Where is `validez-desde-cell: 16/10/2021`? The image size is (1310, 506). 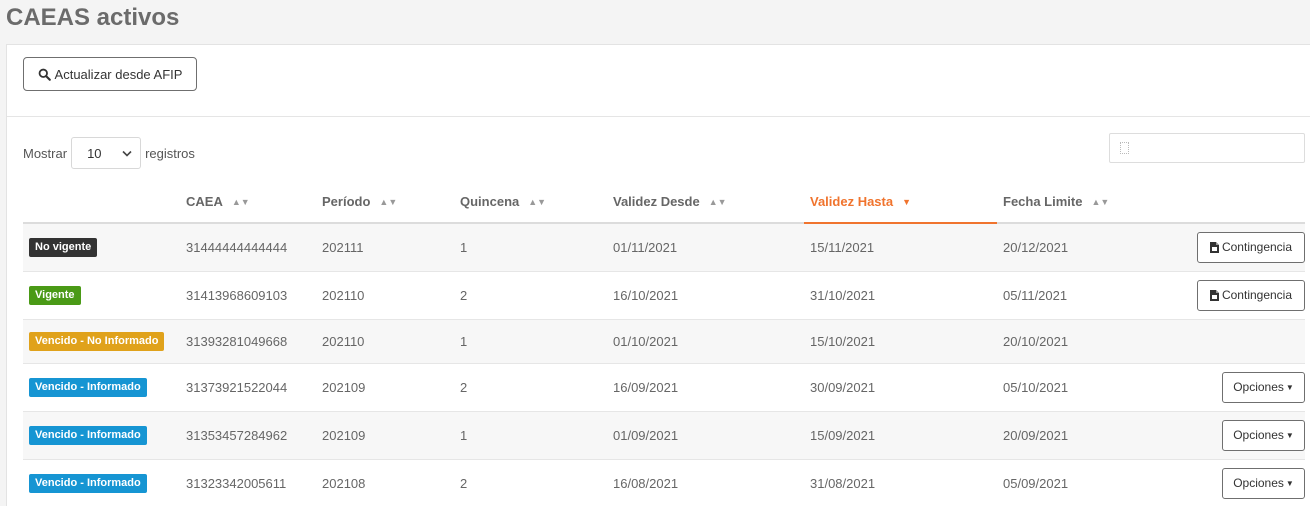
validez-desde-cell: 16/10/2021 is located at coordinates (705, 295).